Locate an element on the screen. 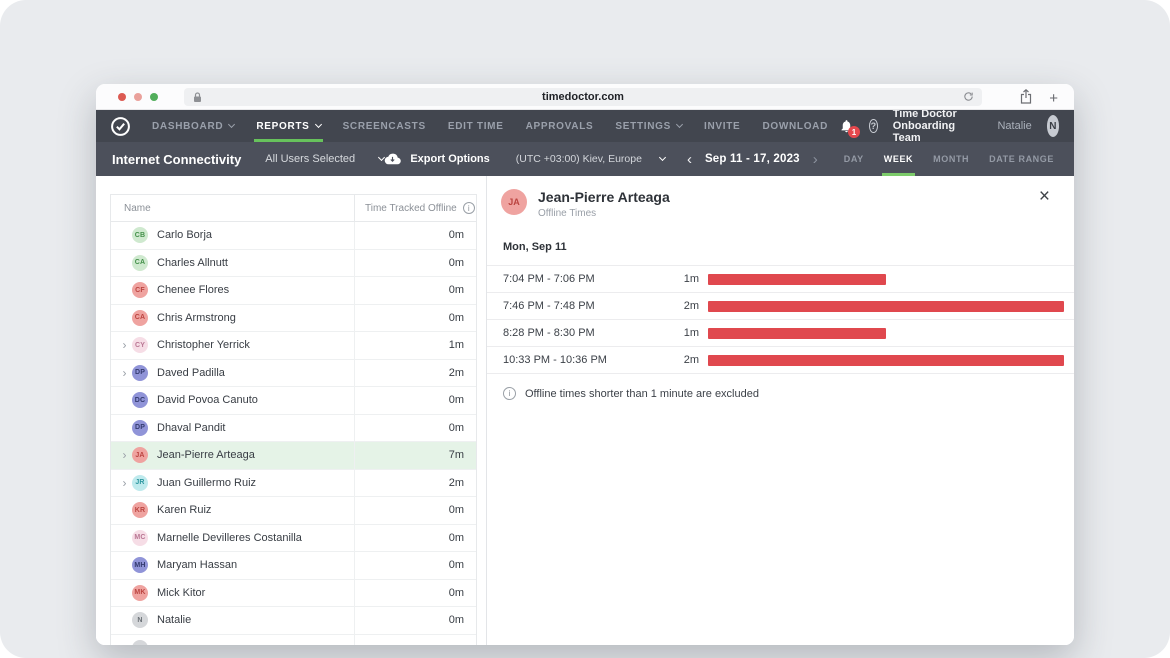  table-row: › JA Jean-Pierre Arteaga 7m is located at coordinates (293, 456).